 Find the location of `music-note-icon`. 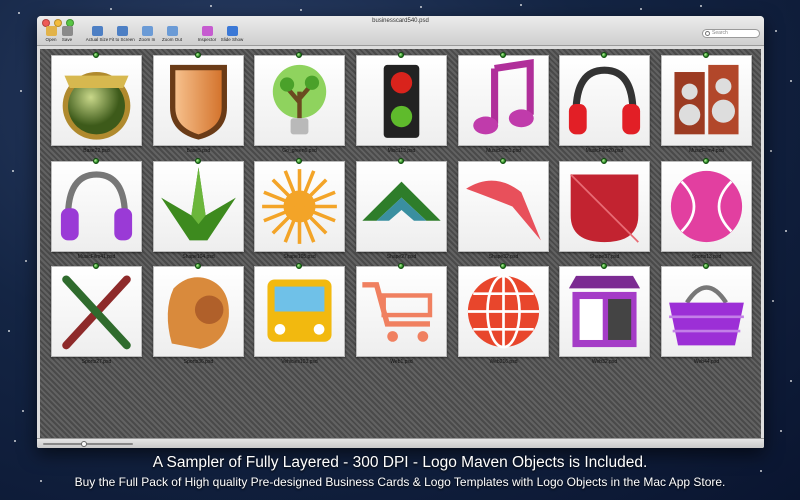

music-note-icon is located at coordinates (503, 96).